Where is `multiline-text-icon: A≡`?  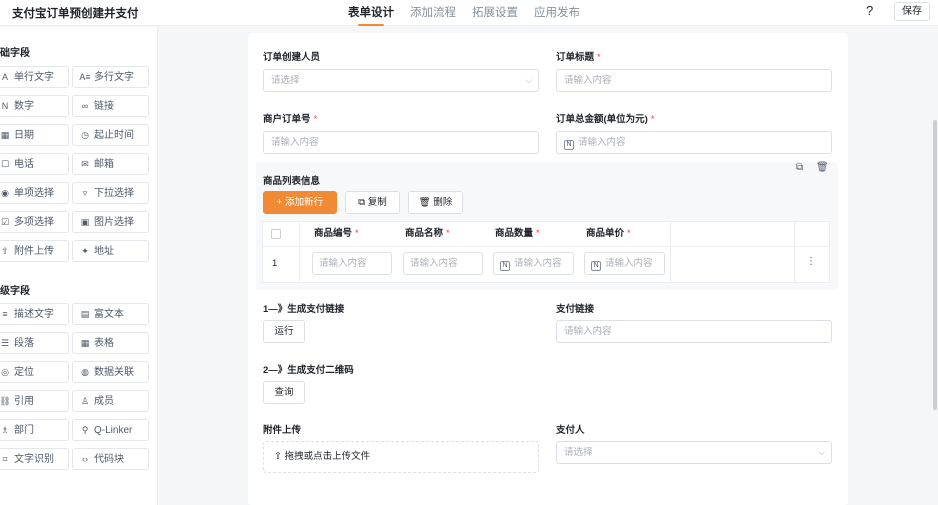 multiline-text-icon: A≡ is located at coordinates (85, 77).